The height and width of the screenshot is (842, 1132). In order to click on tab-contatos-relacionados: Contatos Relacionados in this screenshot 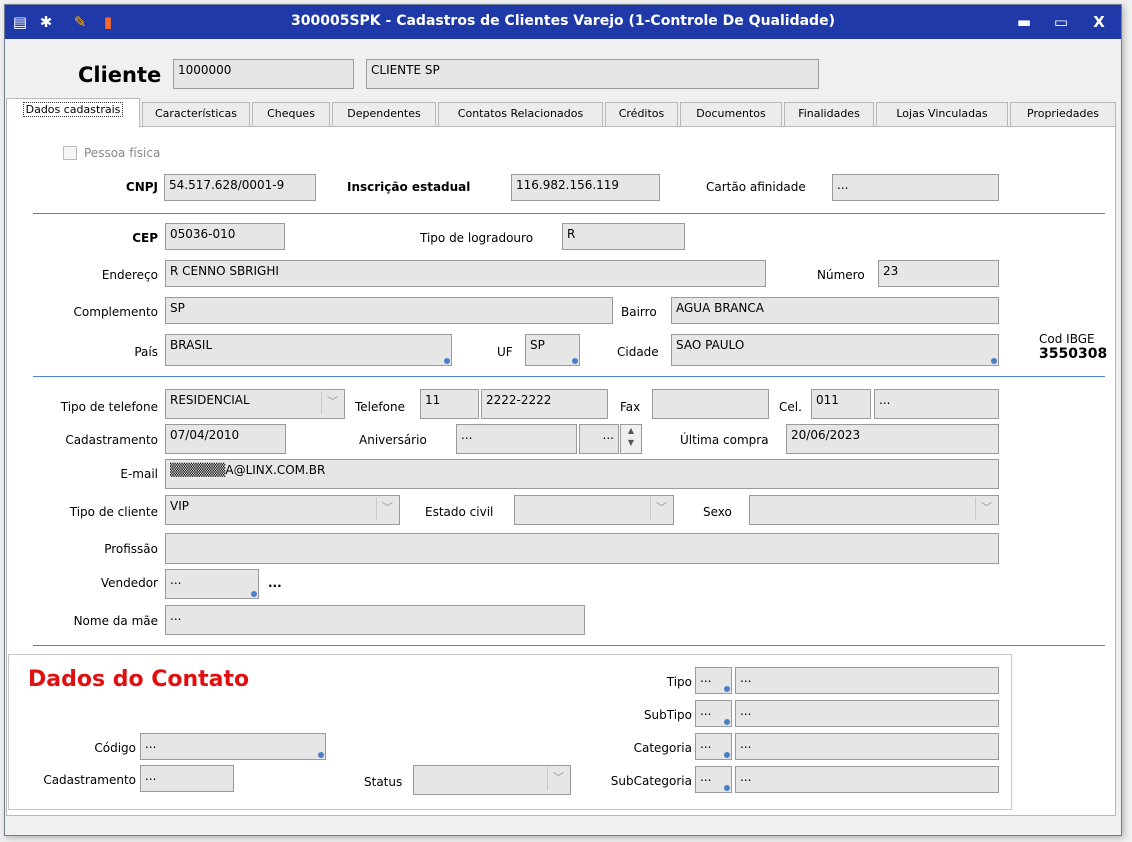, I will do `click(520, 114)`.